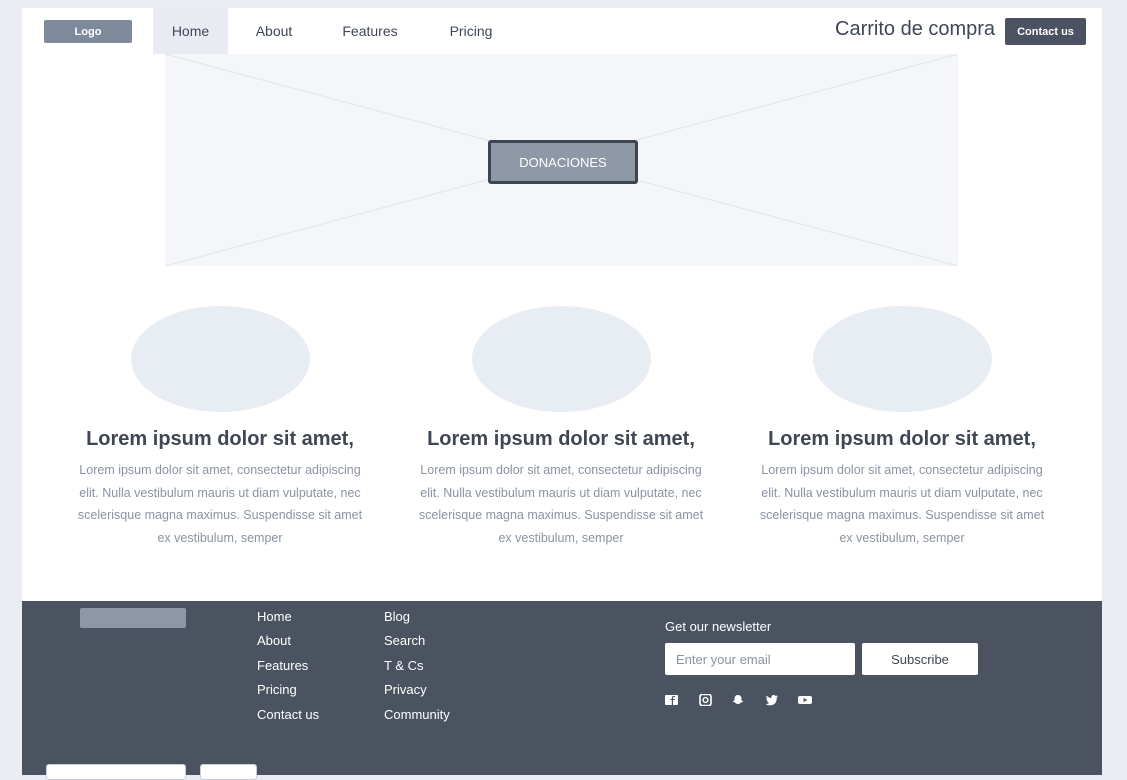  I want to click on cart-link: Carrito de compra, so click(915, 29).